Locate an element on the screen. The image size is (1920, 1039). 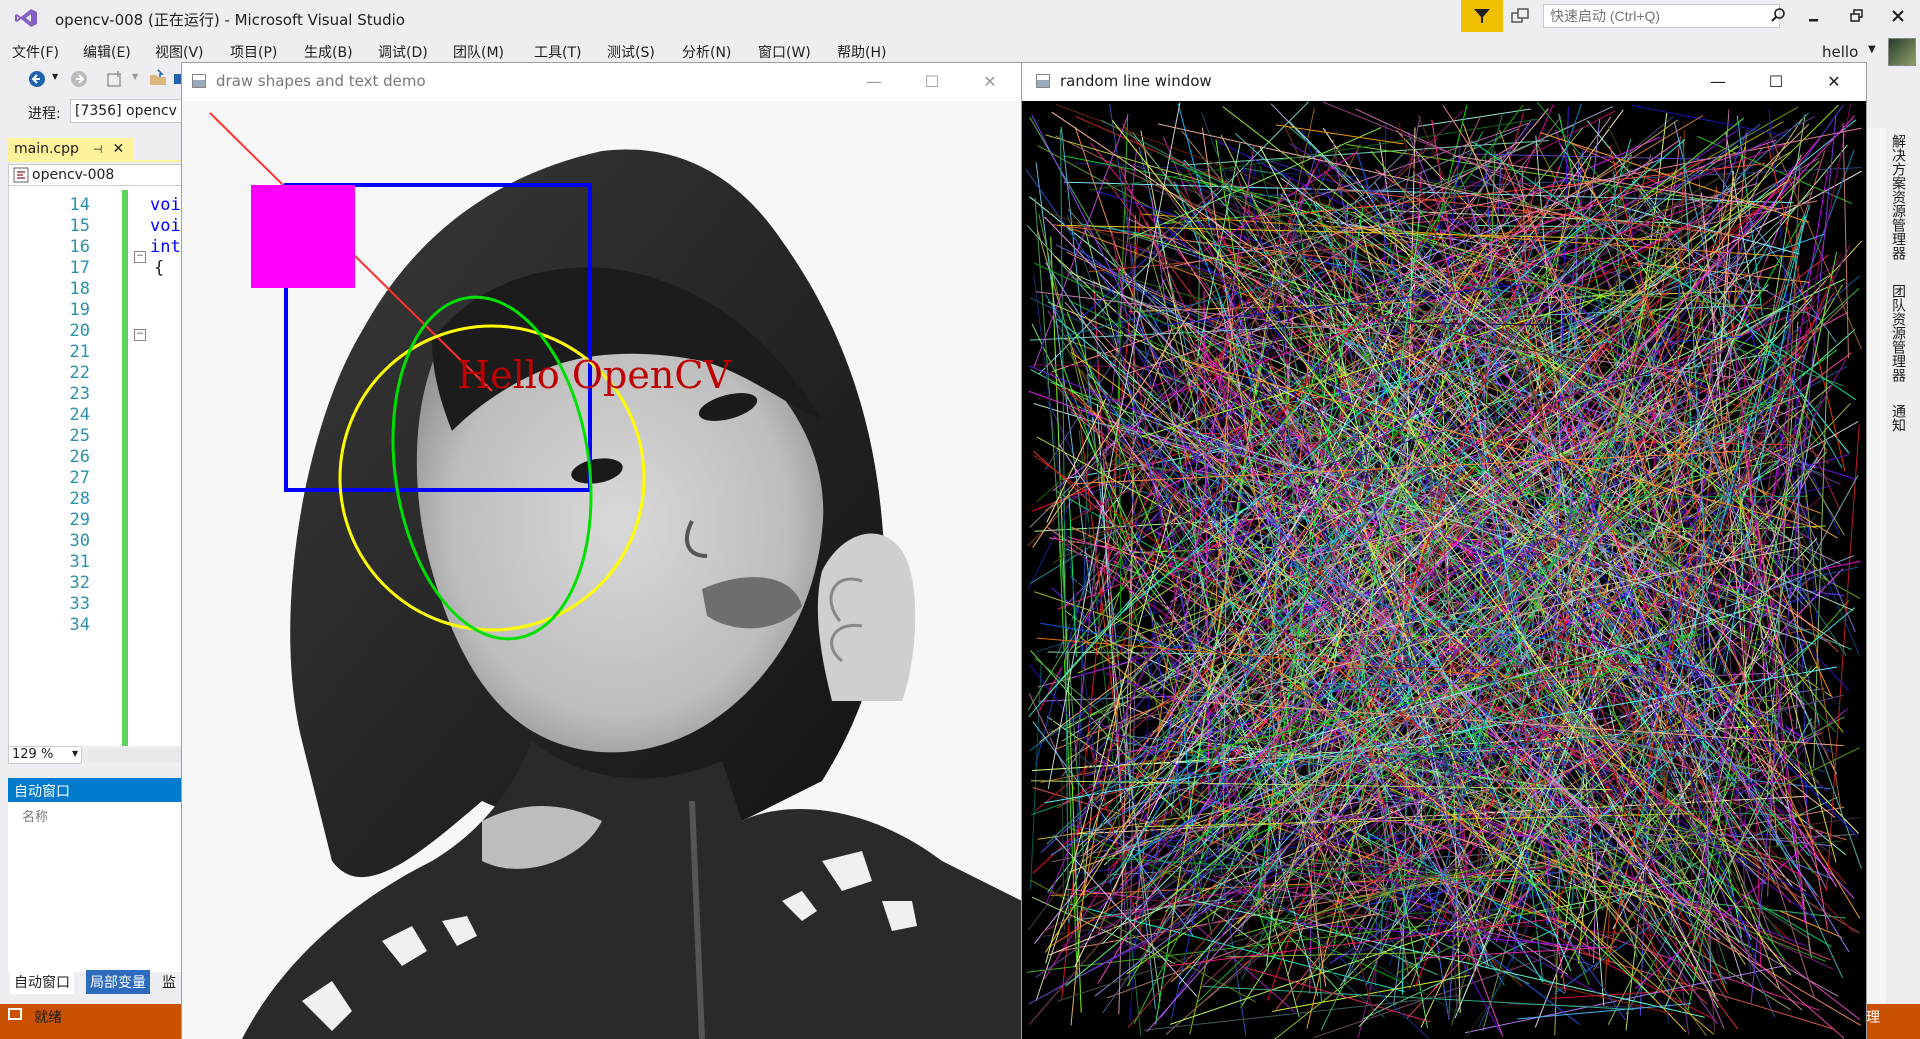
menu-edit: 编辑(E) is located at coordinates (107, 52).